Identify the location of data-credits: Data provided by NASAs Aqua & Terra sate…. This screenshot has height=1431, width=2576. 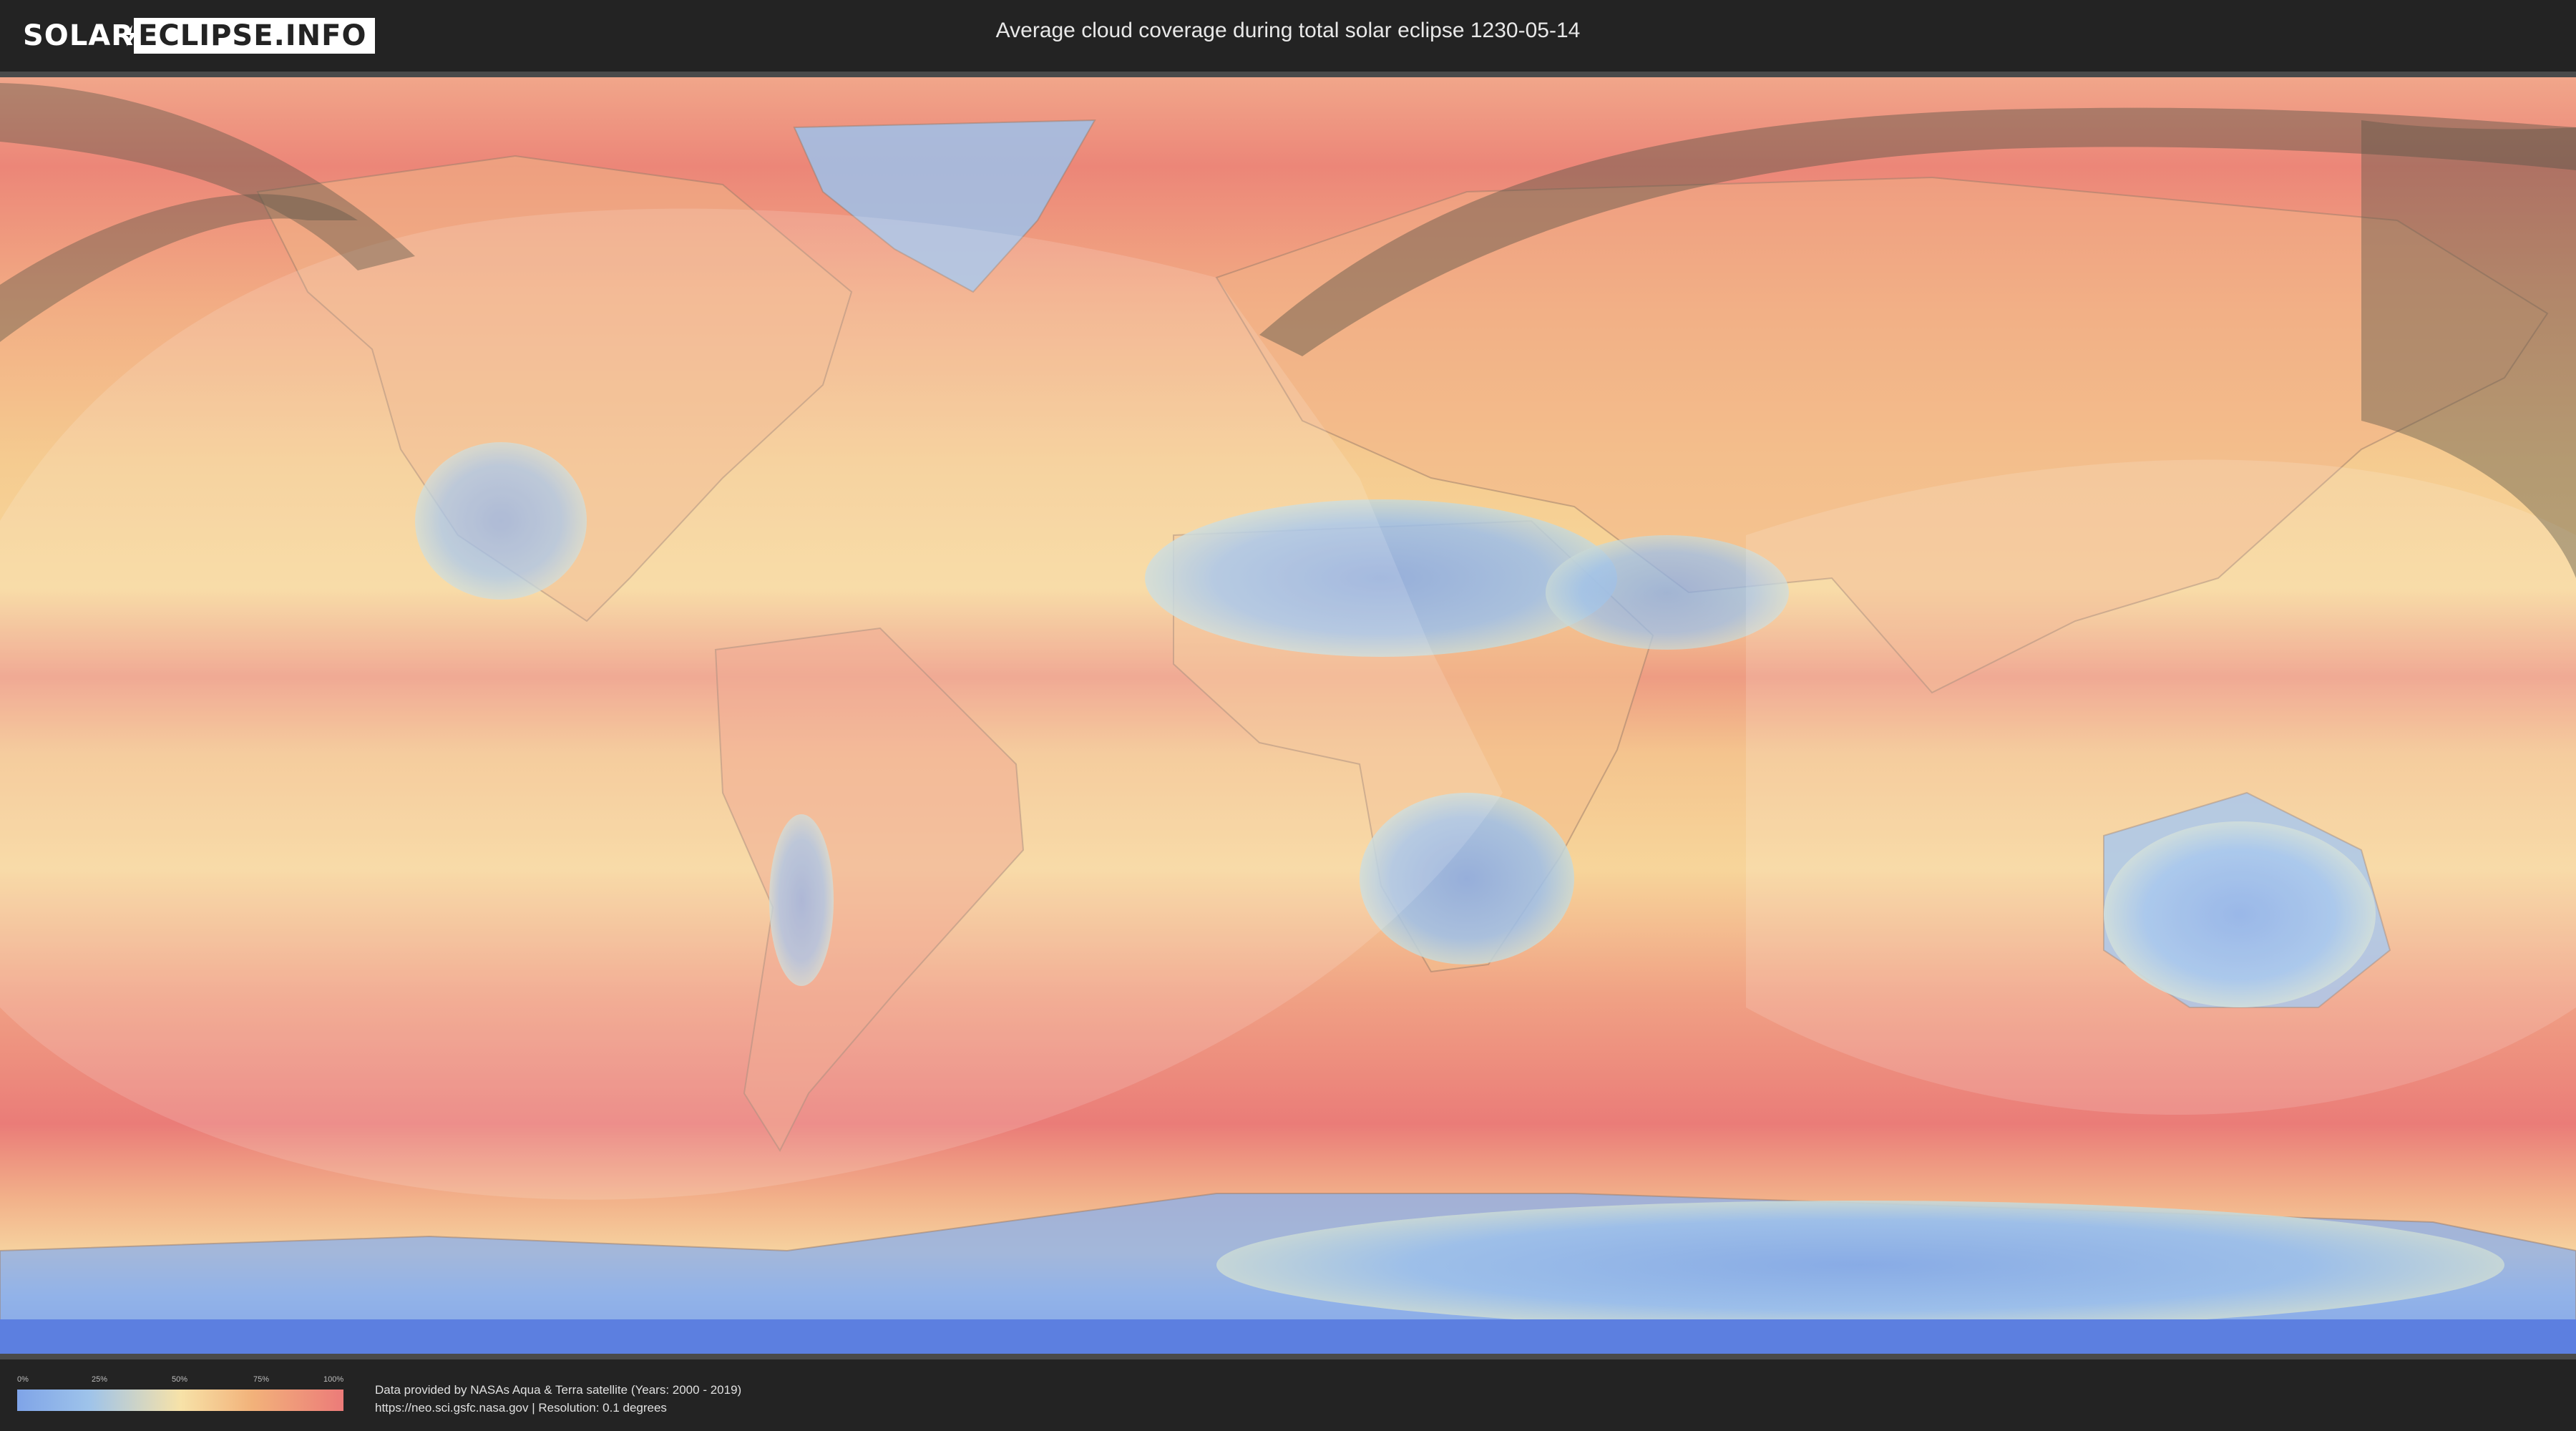
(558, 1399).